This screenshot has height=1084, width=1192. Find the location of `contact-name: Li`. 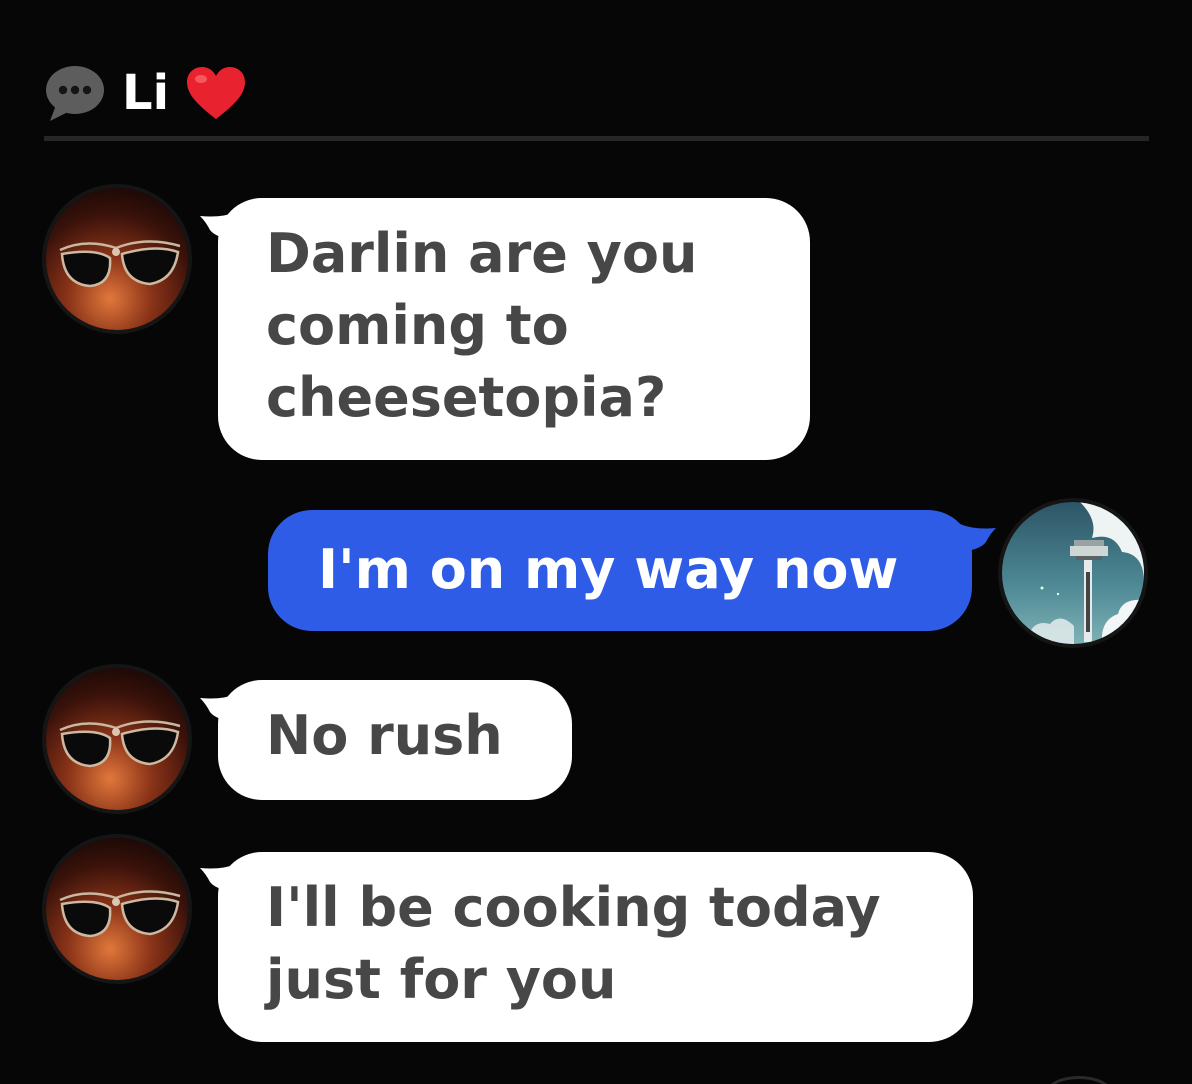

contact-name: Li is located at coordinates (146, 93).